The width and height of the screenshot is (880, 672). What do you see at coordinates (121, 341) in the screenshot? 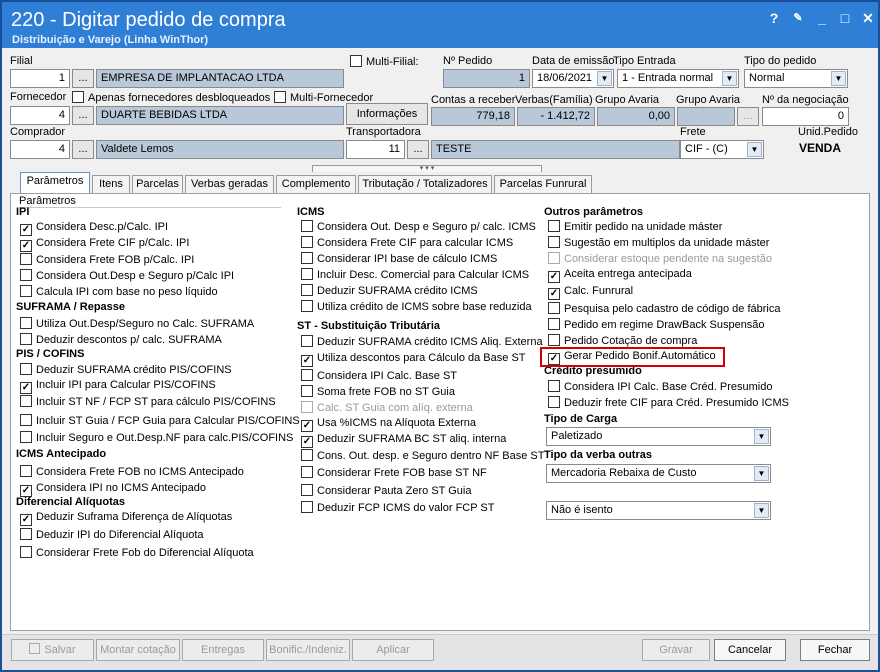
I see `option-checkbox: Deduzir descontos p/ calc. SUFRAMA` at bounding box center [121, 341].